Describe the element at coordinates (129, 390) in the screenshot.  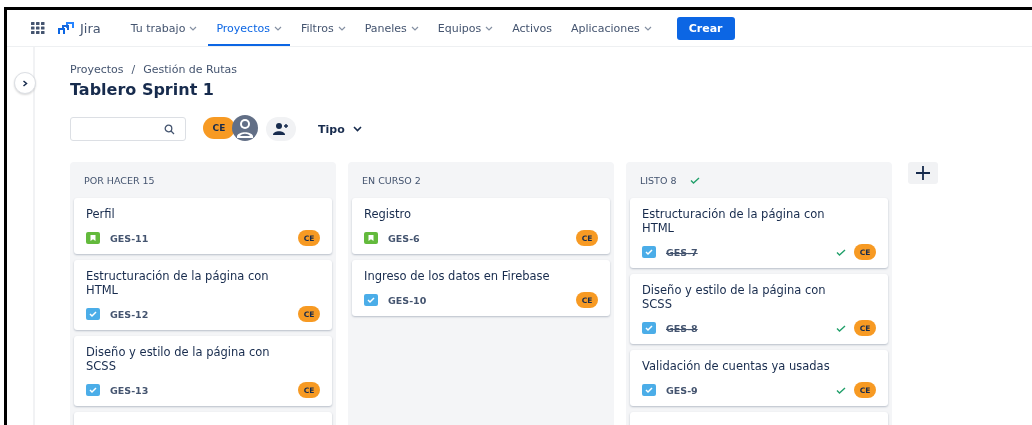
I see `issue-key: GES-13` at that location.